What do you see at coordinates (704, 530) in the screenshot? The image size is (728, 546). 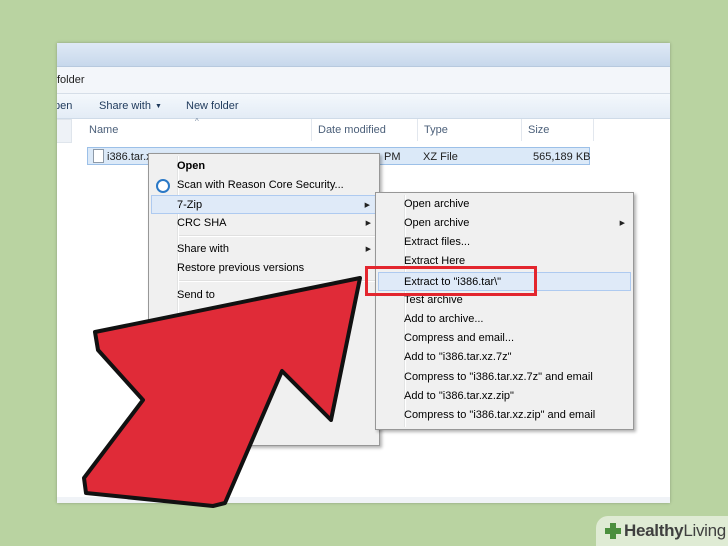 I see `brand-living: Living` at bounding box center [704, 530].